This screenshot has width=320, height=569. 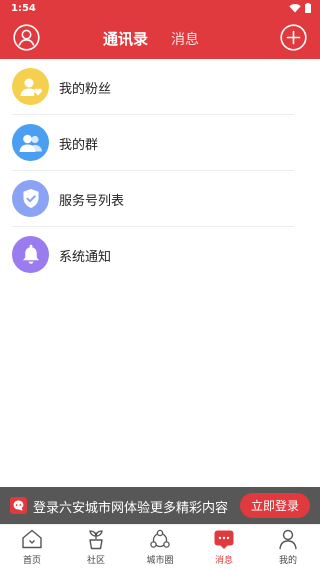 What do you see at coordinates (288, 539) in the screenshot?
I see `profile-icon` at bounding box center [288, 539].